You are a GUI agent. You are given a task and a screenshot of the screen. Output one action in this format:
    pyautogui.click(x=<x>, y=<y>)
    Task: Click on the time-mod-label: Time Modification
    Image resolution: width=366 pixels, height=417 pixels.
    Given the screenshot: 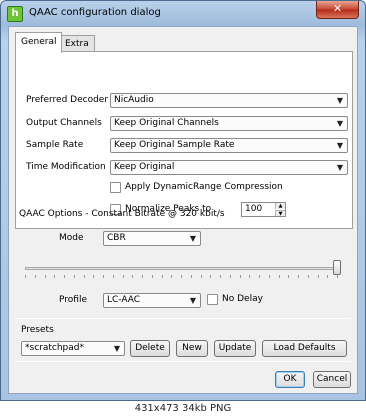 What is the action you would take?
    pyautogui.click(x=66, y=167)
    